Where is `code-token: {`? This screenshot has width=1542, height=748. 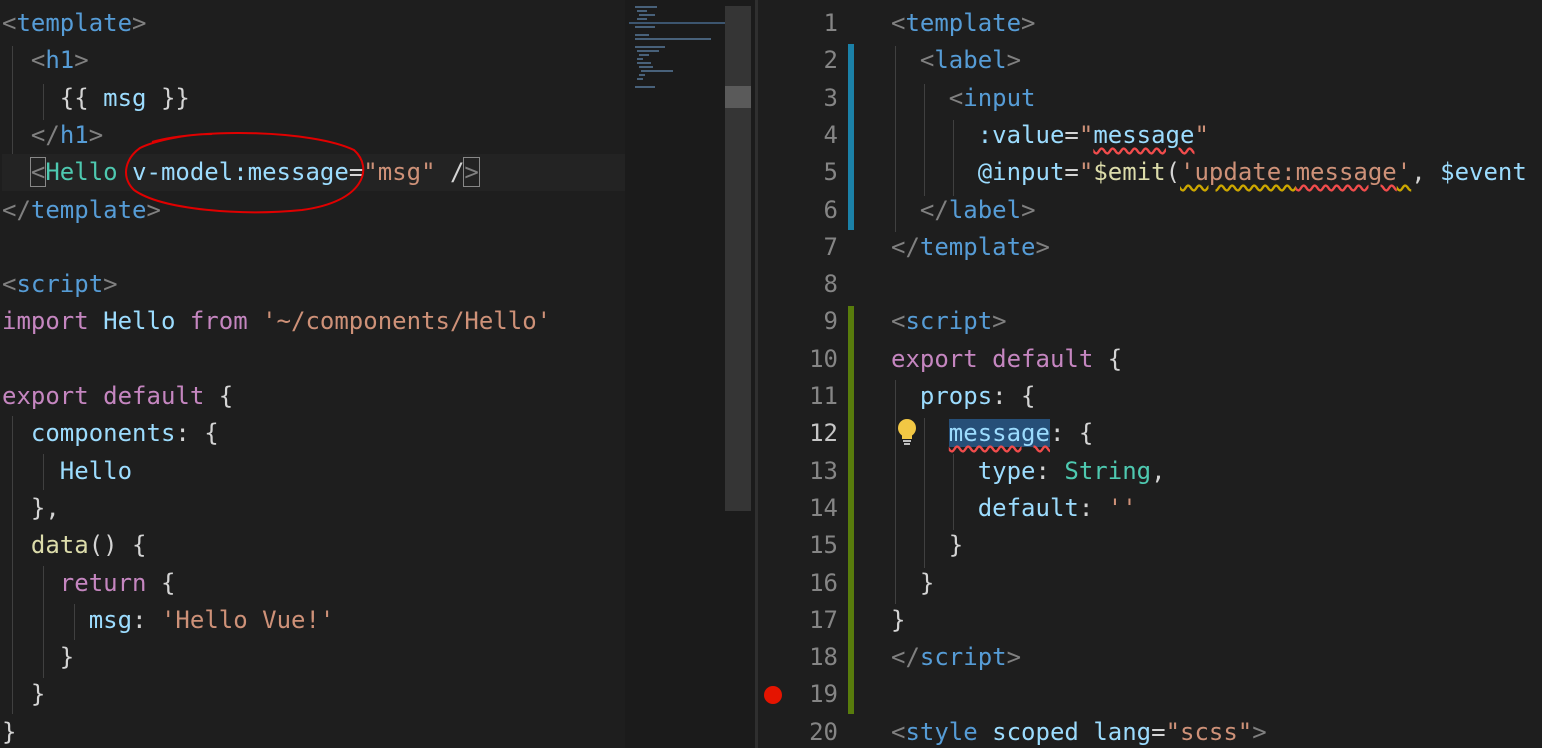
code-token: { is located at coordinates (161, 582).